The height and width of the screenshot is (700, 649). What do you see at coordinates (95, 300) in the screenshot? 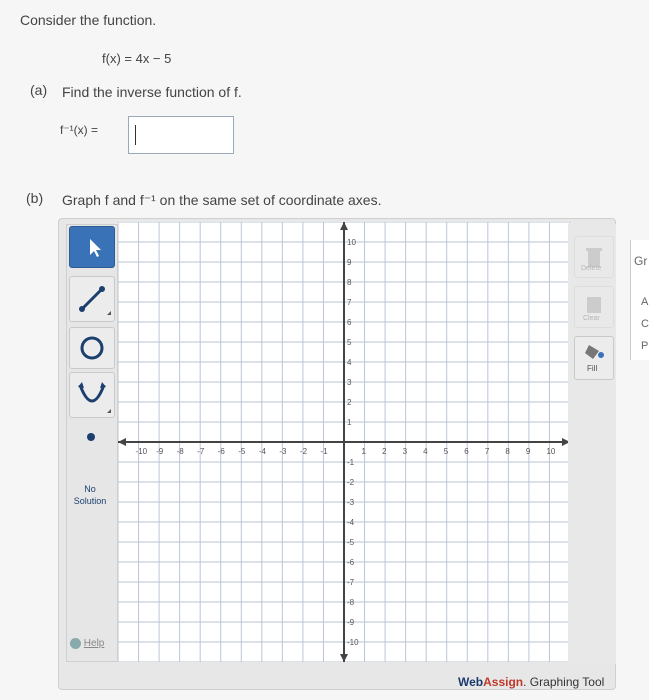
I see `line-icon` at bounding box center [95, 300].